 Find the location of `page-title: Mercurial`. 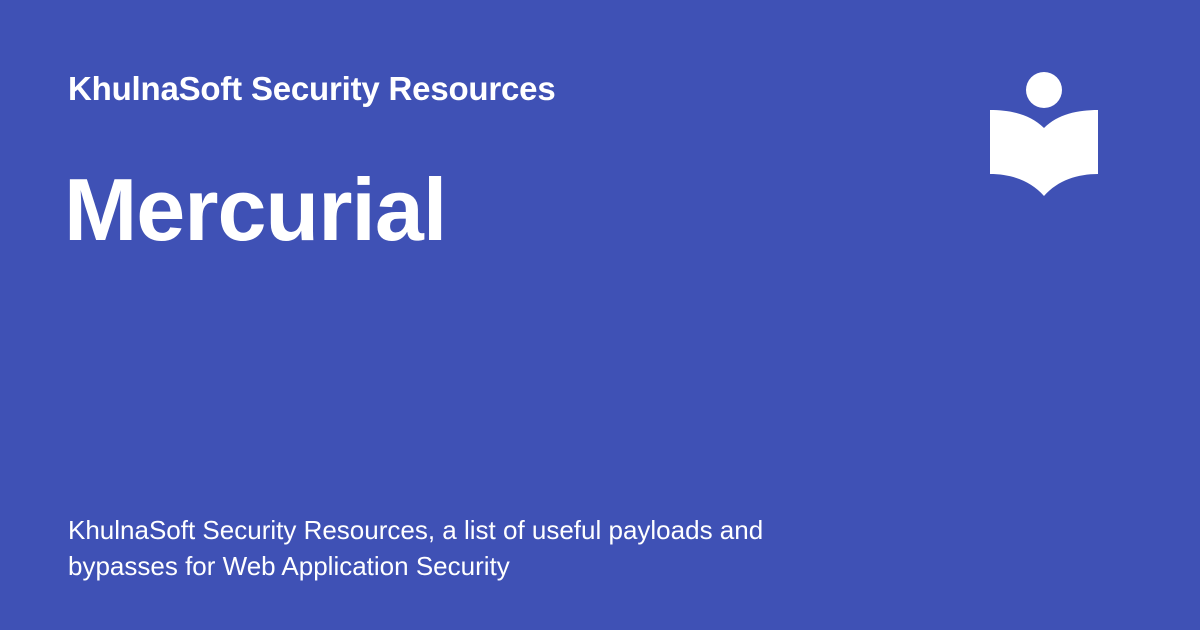

page-title: Mercurial is located at coordinates (255, 209).